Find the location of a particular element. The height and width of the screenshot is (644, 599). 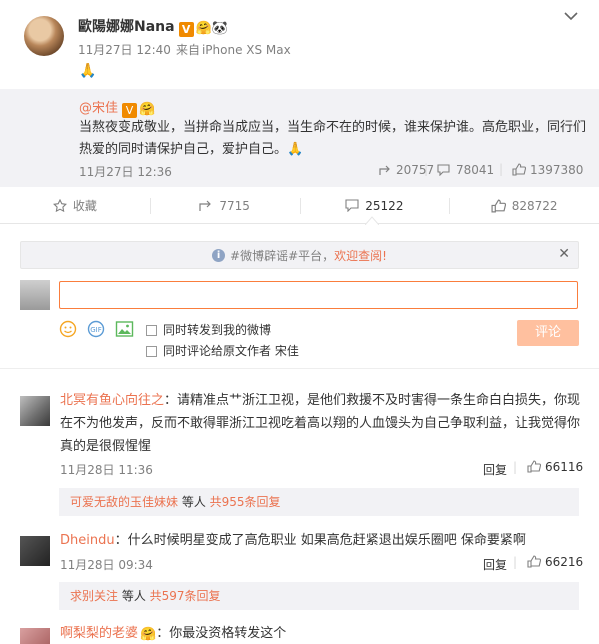

sub-reply-user: 求别关注 is located at coordinates (94, 596).